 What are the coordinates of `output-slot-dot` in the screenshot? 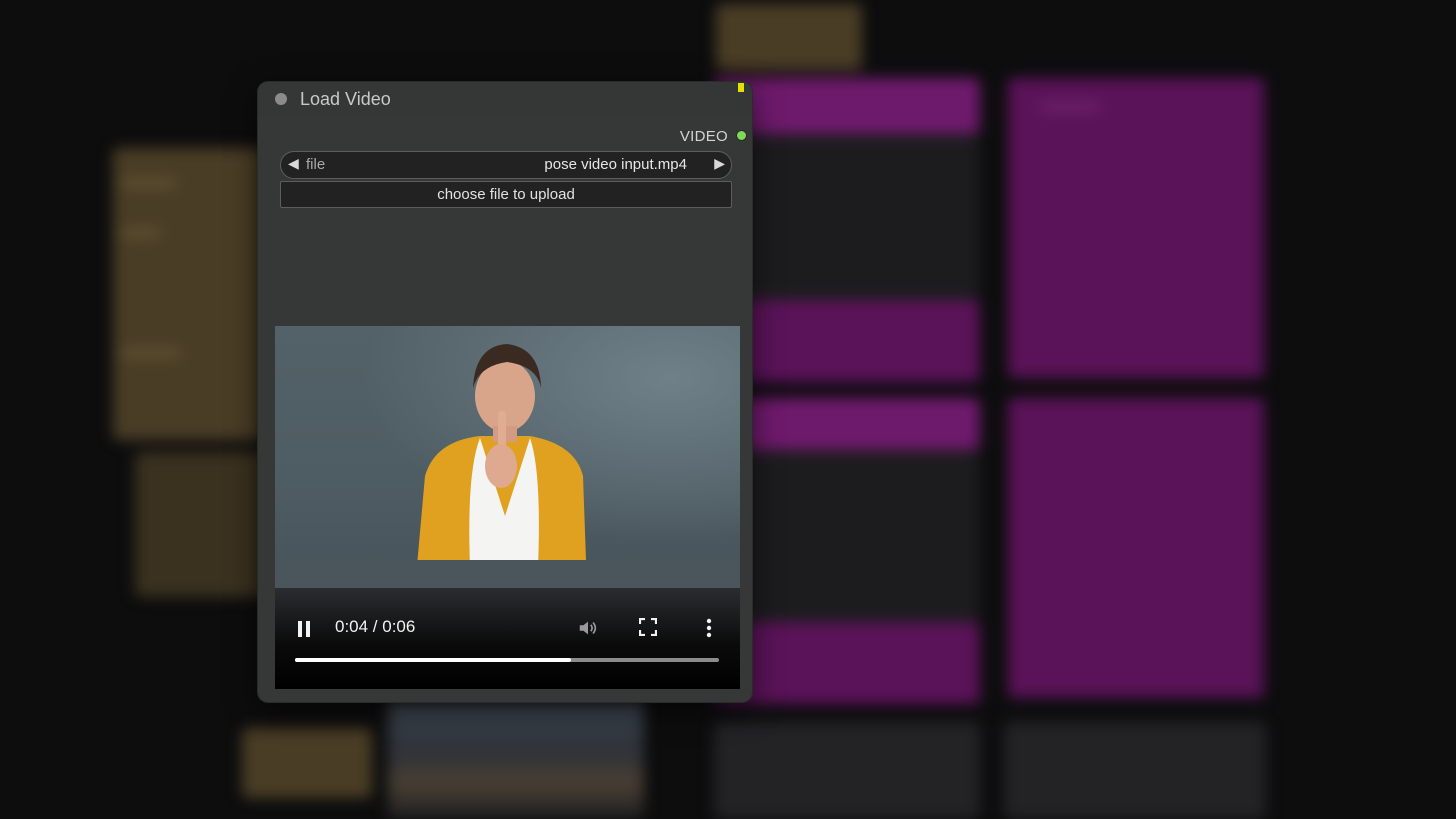 It's located at (741, 135).